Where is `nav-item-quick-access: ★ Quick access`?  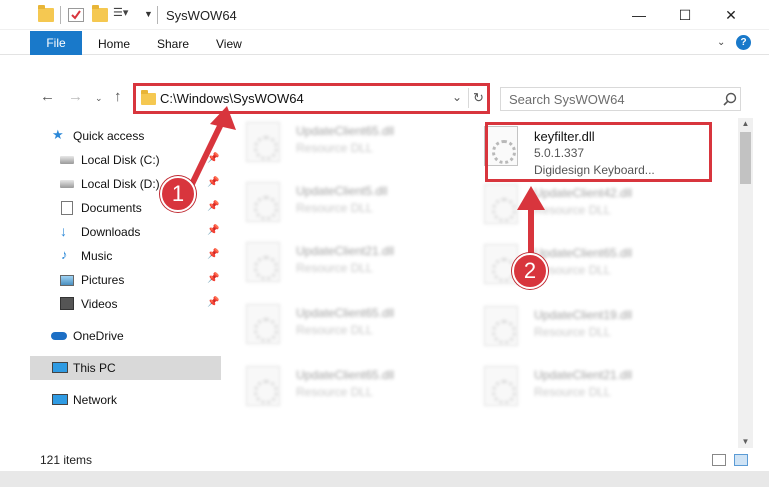
nav-item-quick-access: ★ Quick access is located at coordinates (125, 136).